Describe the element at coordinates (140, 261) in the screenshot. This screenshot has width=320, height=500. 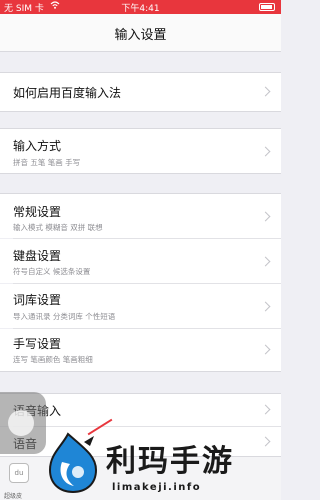
I see `row-keyboard-settings: 键盘设置 符号自定义 候选条设置` at that location.